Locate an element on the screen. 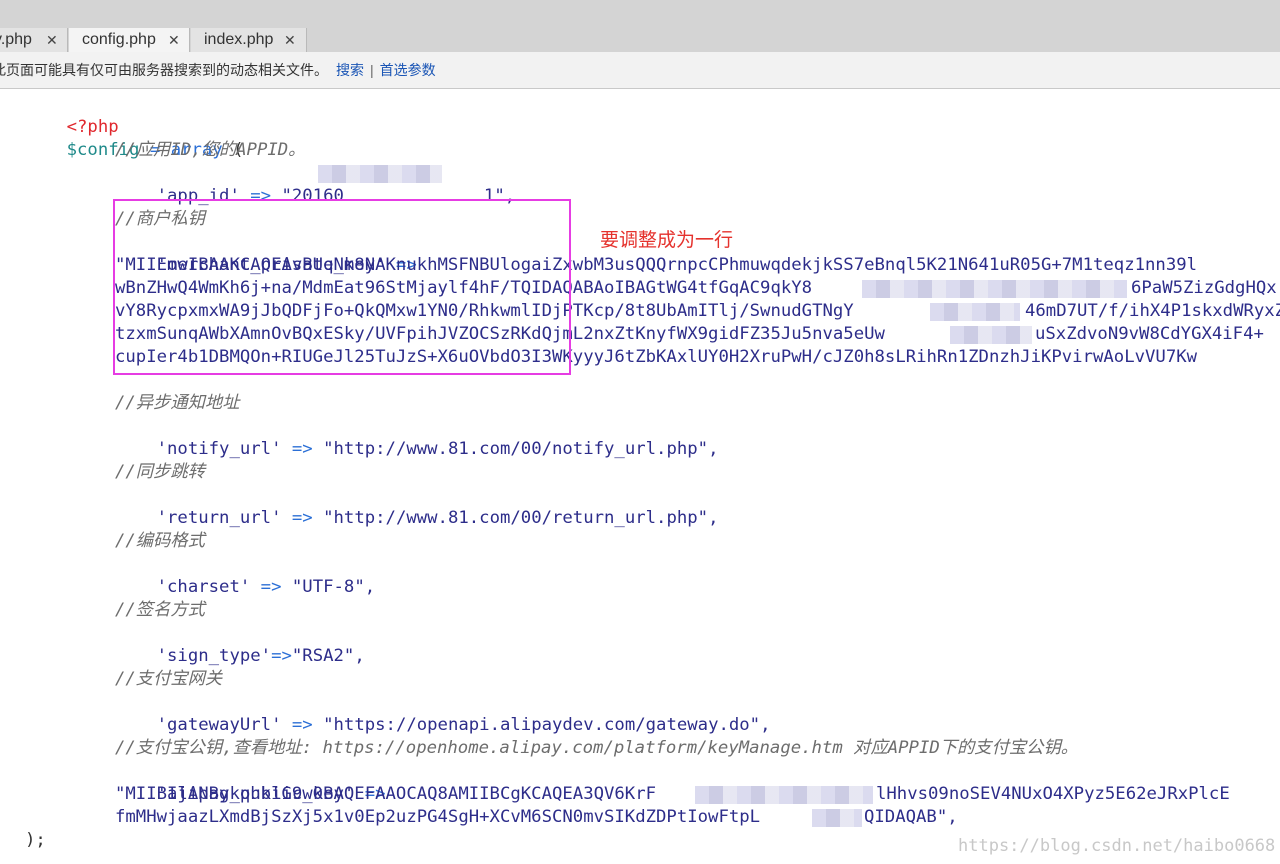 The width and height of the screenshot is (1280, 864). highlight-box is located at coordinates (342, 287).